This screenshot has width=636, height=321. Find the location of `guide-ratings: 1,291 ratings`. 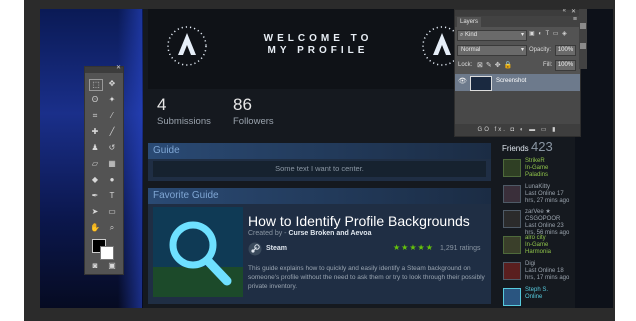

guide-ratings: 1,291 ratings is located at coordinates (460, 248).